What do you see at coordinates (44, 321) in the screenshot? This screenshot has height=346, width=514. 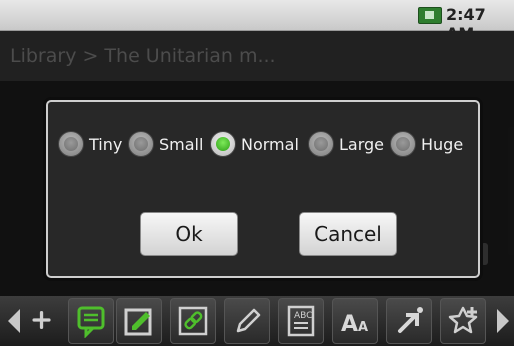 I see `add-icon` at bounding box center [44, 321].